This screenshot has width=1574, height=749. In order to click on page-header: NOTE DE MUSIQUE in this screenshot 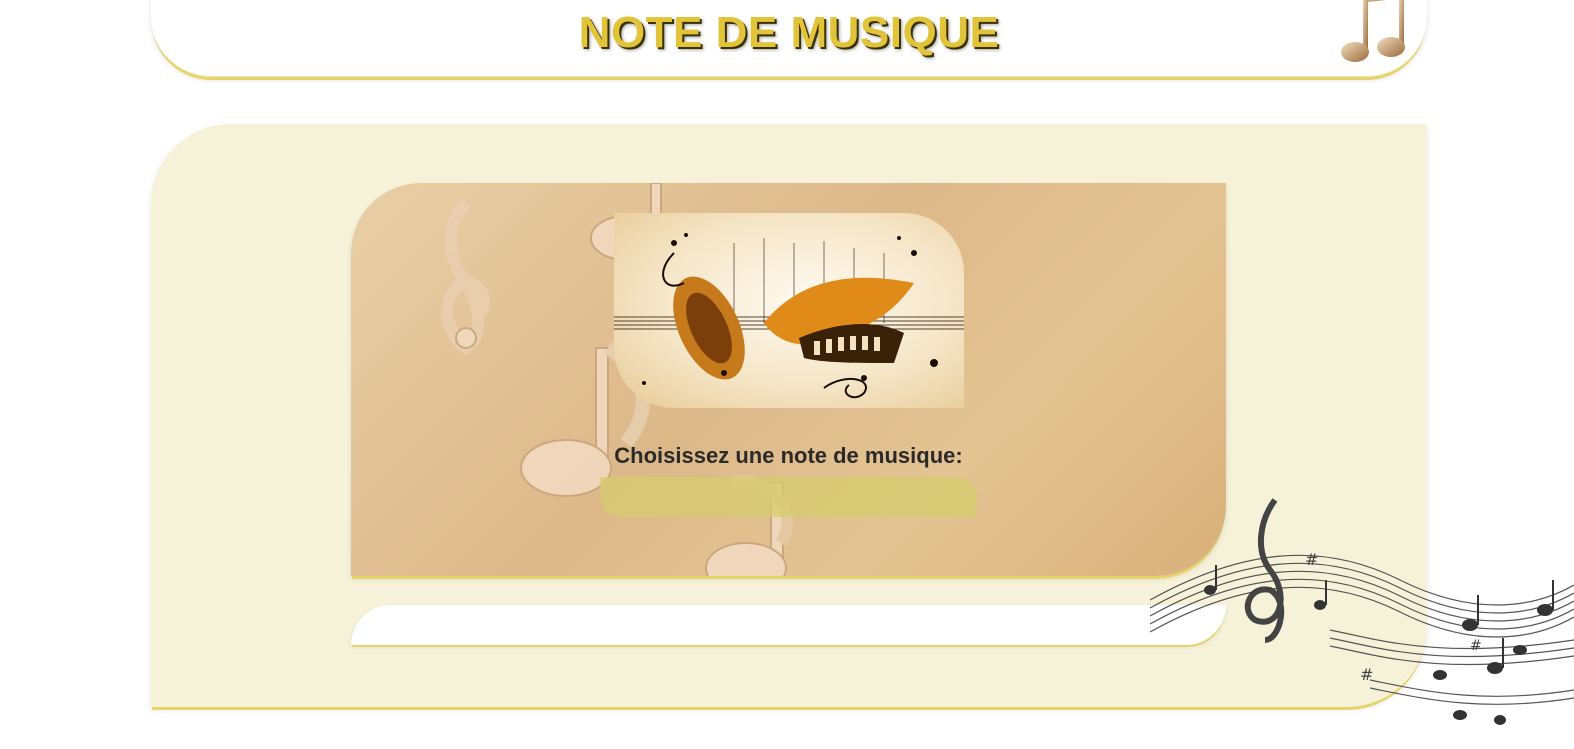, I will do `click(789, 38)`.